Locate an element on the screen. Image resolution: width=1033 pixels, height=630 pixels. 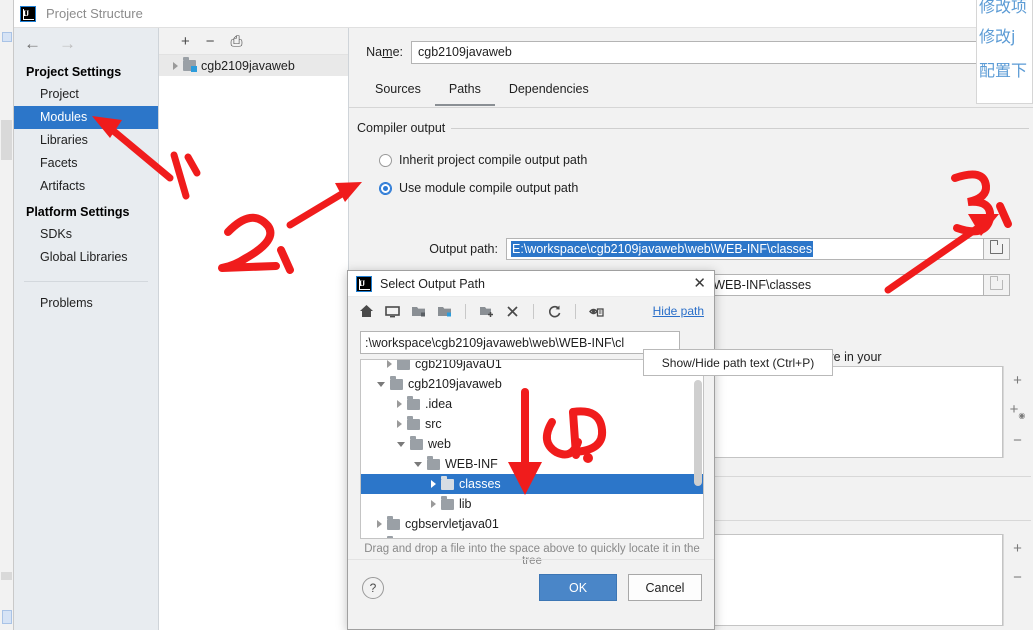
tree-node-lib: lib is located at coordinates (532, 504).